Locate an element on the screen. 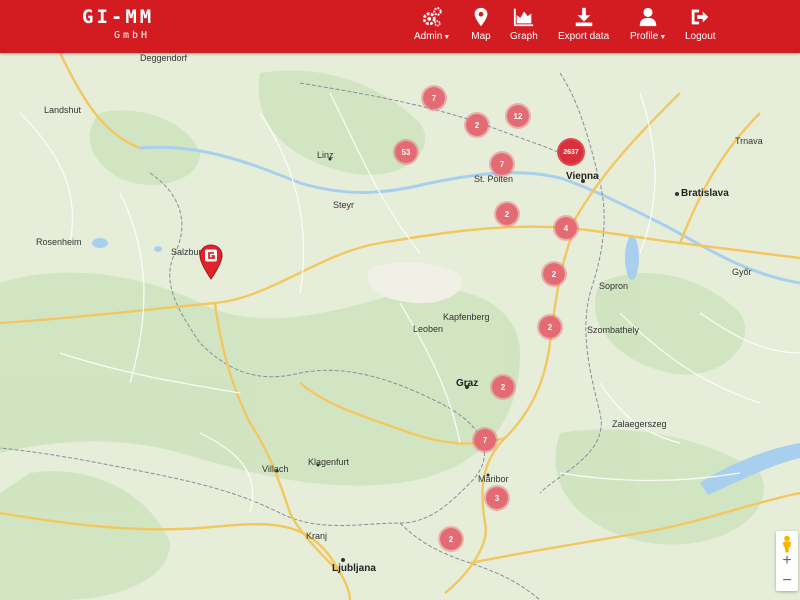 The height and width of the screenshot is (600, 800). nav-graph: Graph is located at coordinates (524, 26).